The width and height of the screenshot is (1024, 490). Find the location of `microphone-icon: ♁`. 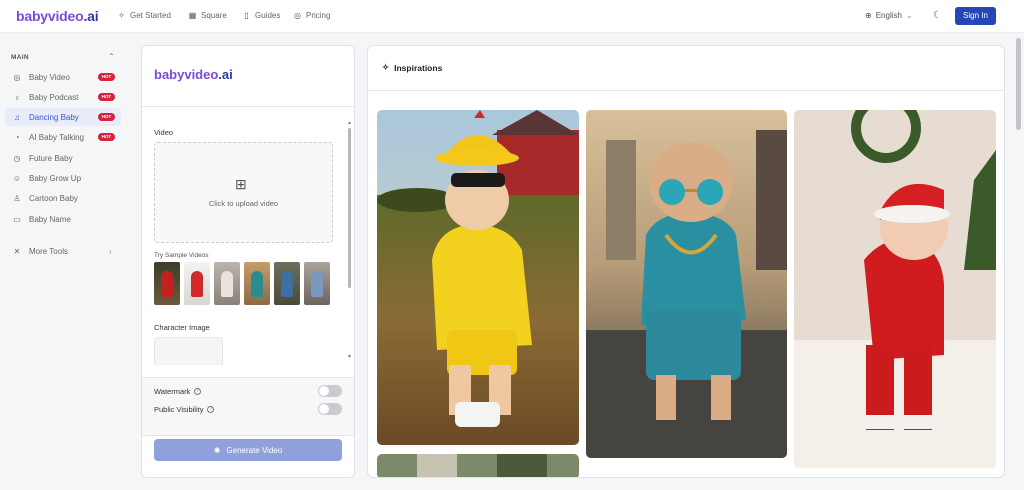

microphone-icon: ♁ is located at coordinates (17, 97).